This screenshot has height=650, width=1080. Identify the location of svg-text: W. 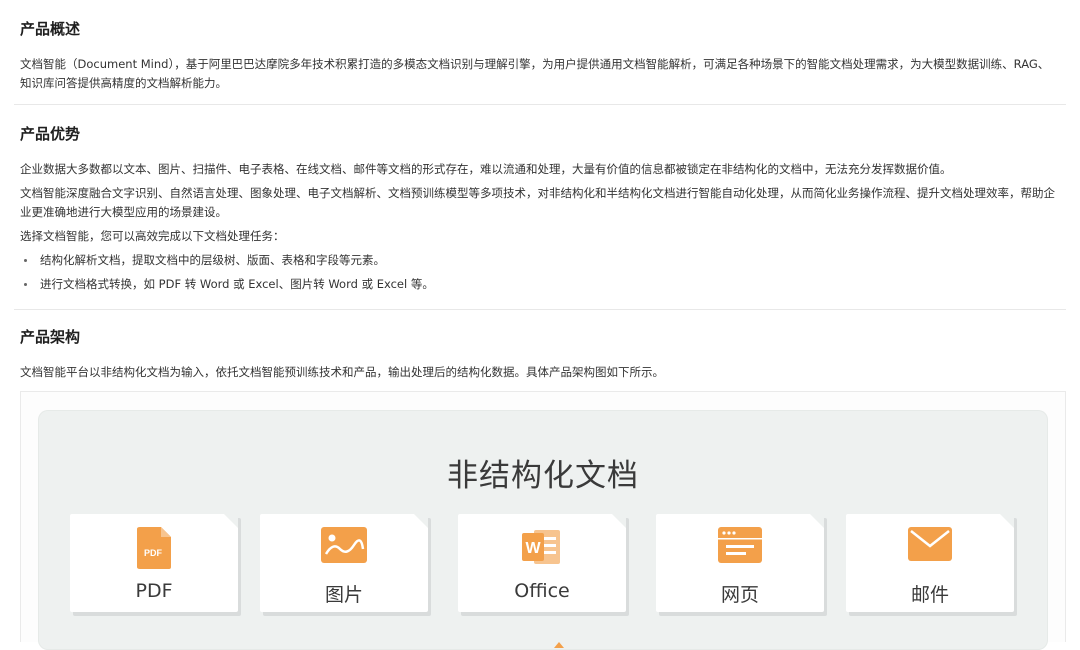
(533, 548).